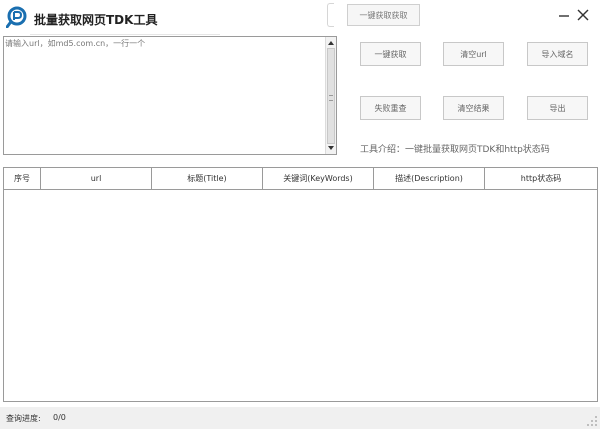 Image resolution: width=600 pixels, height=429 pixels. Describe the element at coordinates (330, 15) in the screenshot. I see `ghost-frame` at that location.